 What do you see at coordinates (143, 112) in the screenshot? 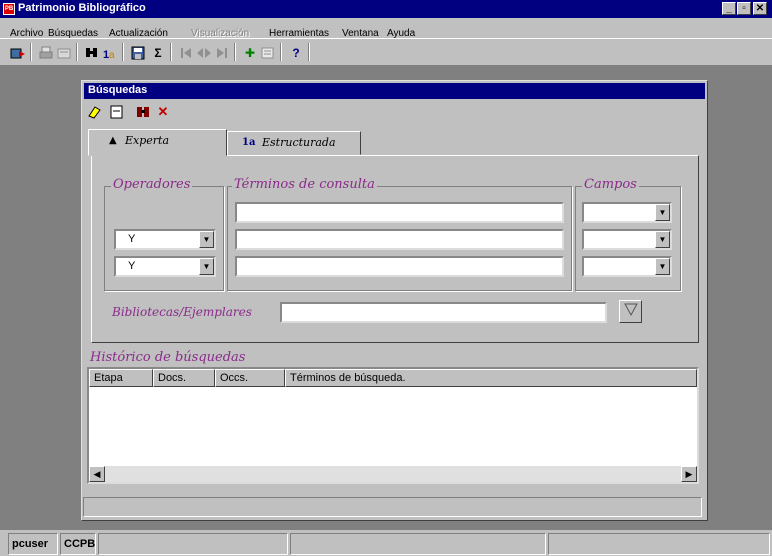
I see `binoculars-icon` at bounding box center [143, 112].